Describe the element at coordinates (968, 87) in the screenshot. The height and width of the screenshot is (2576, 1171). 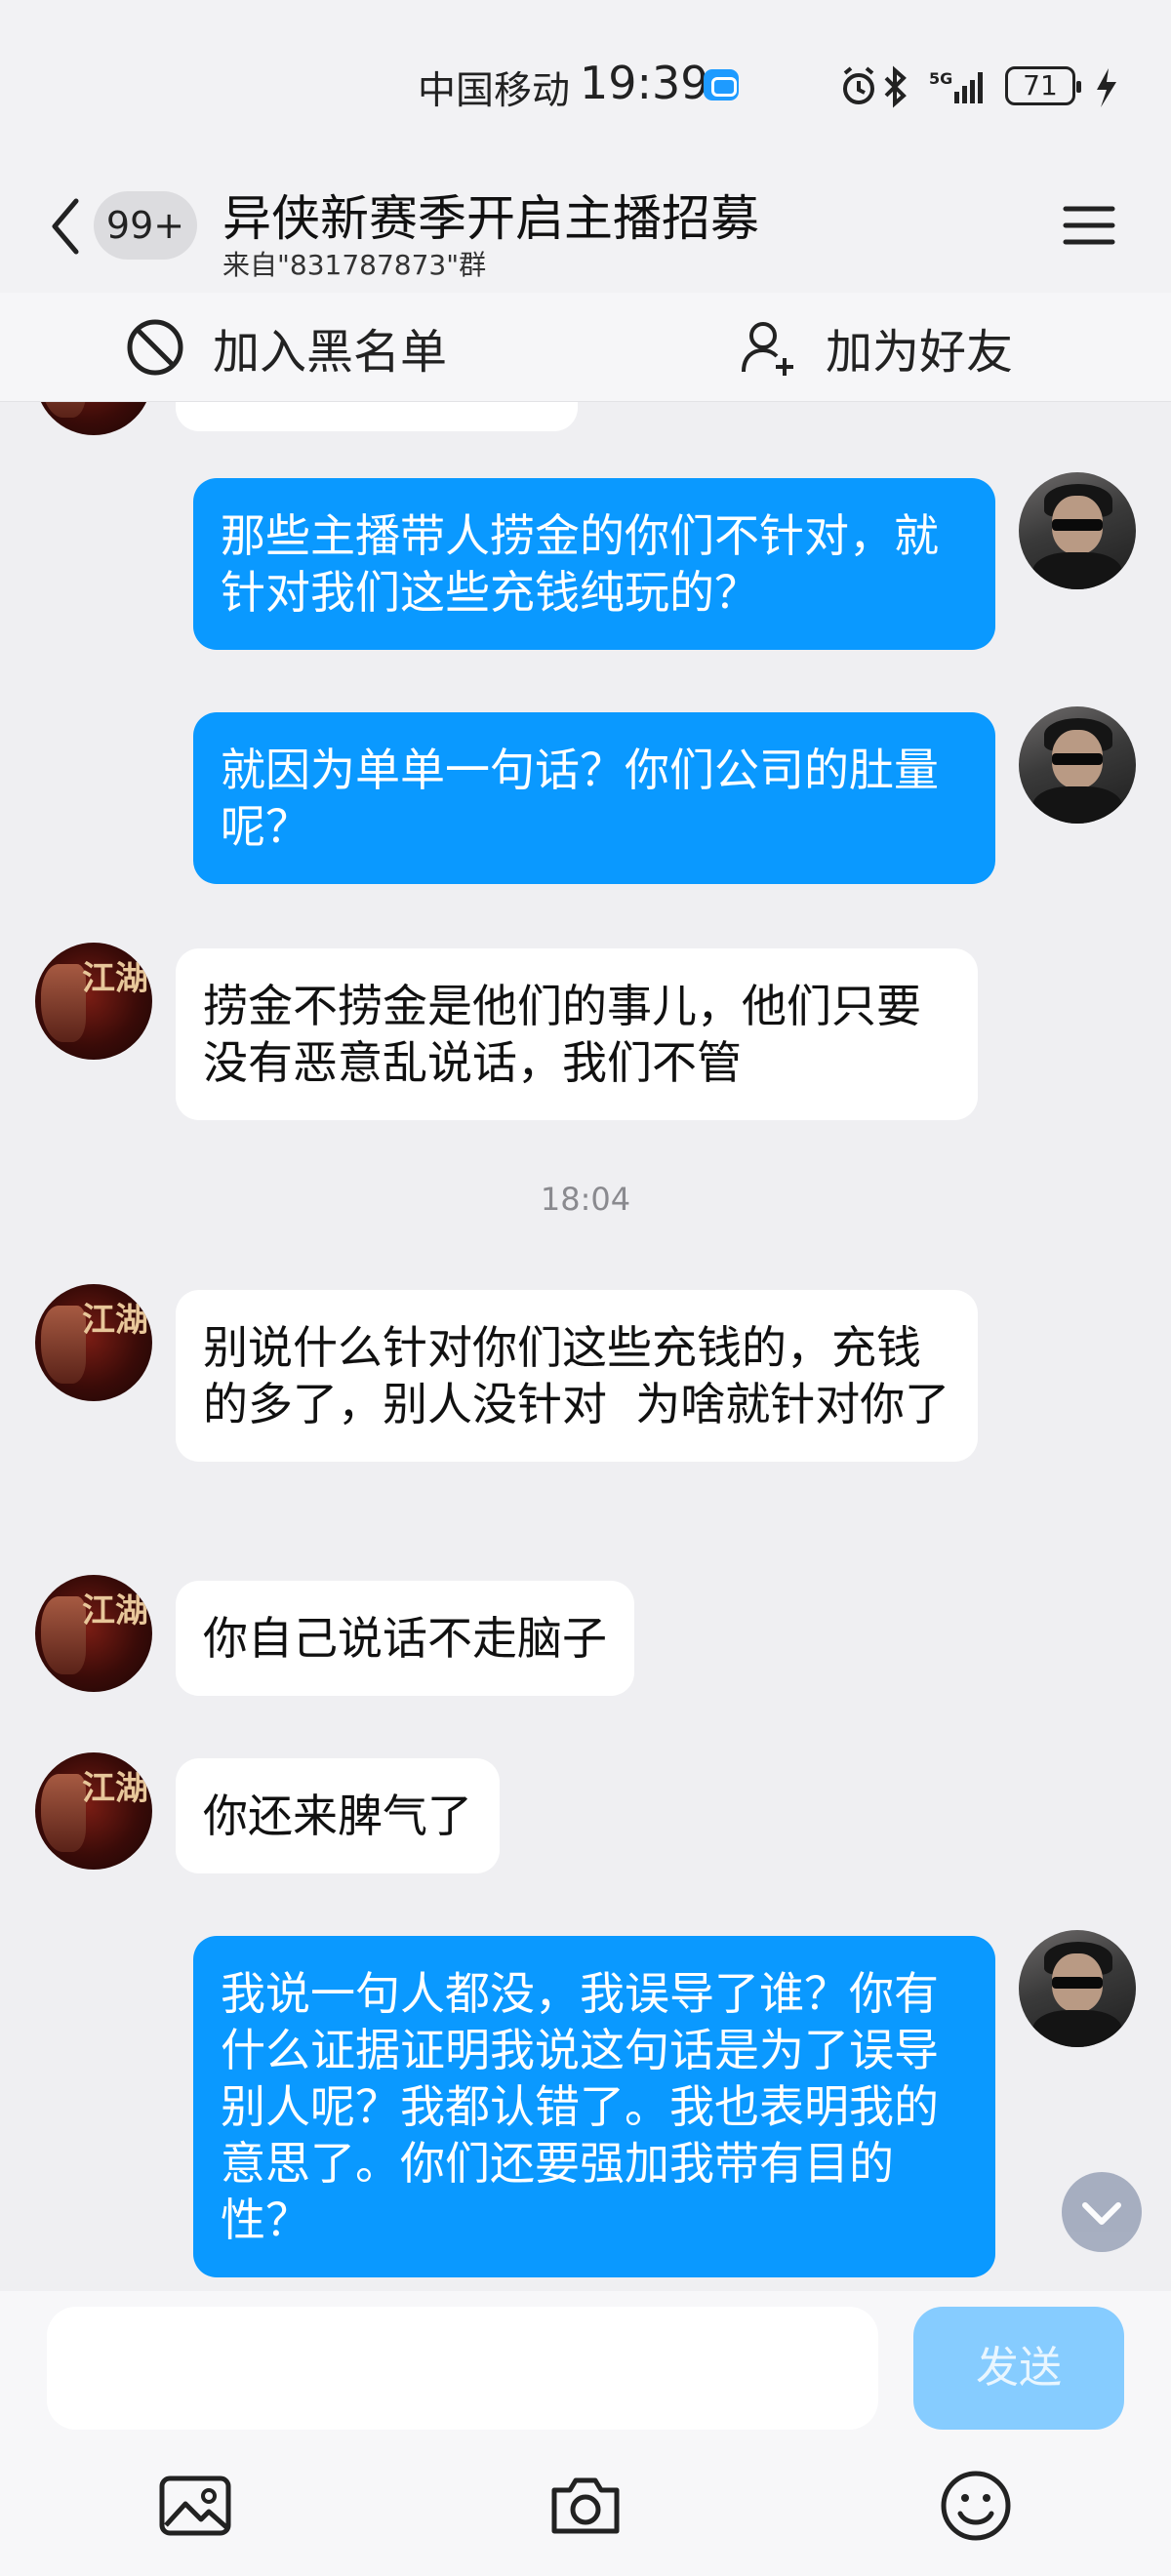
I see `signal-icon` at that location.